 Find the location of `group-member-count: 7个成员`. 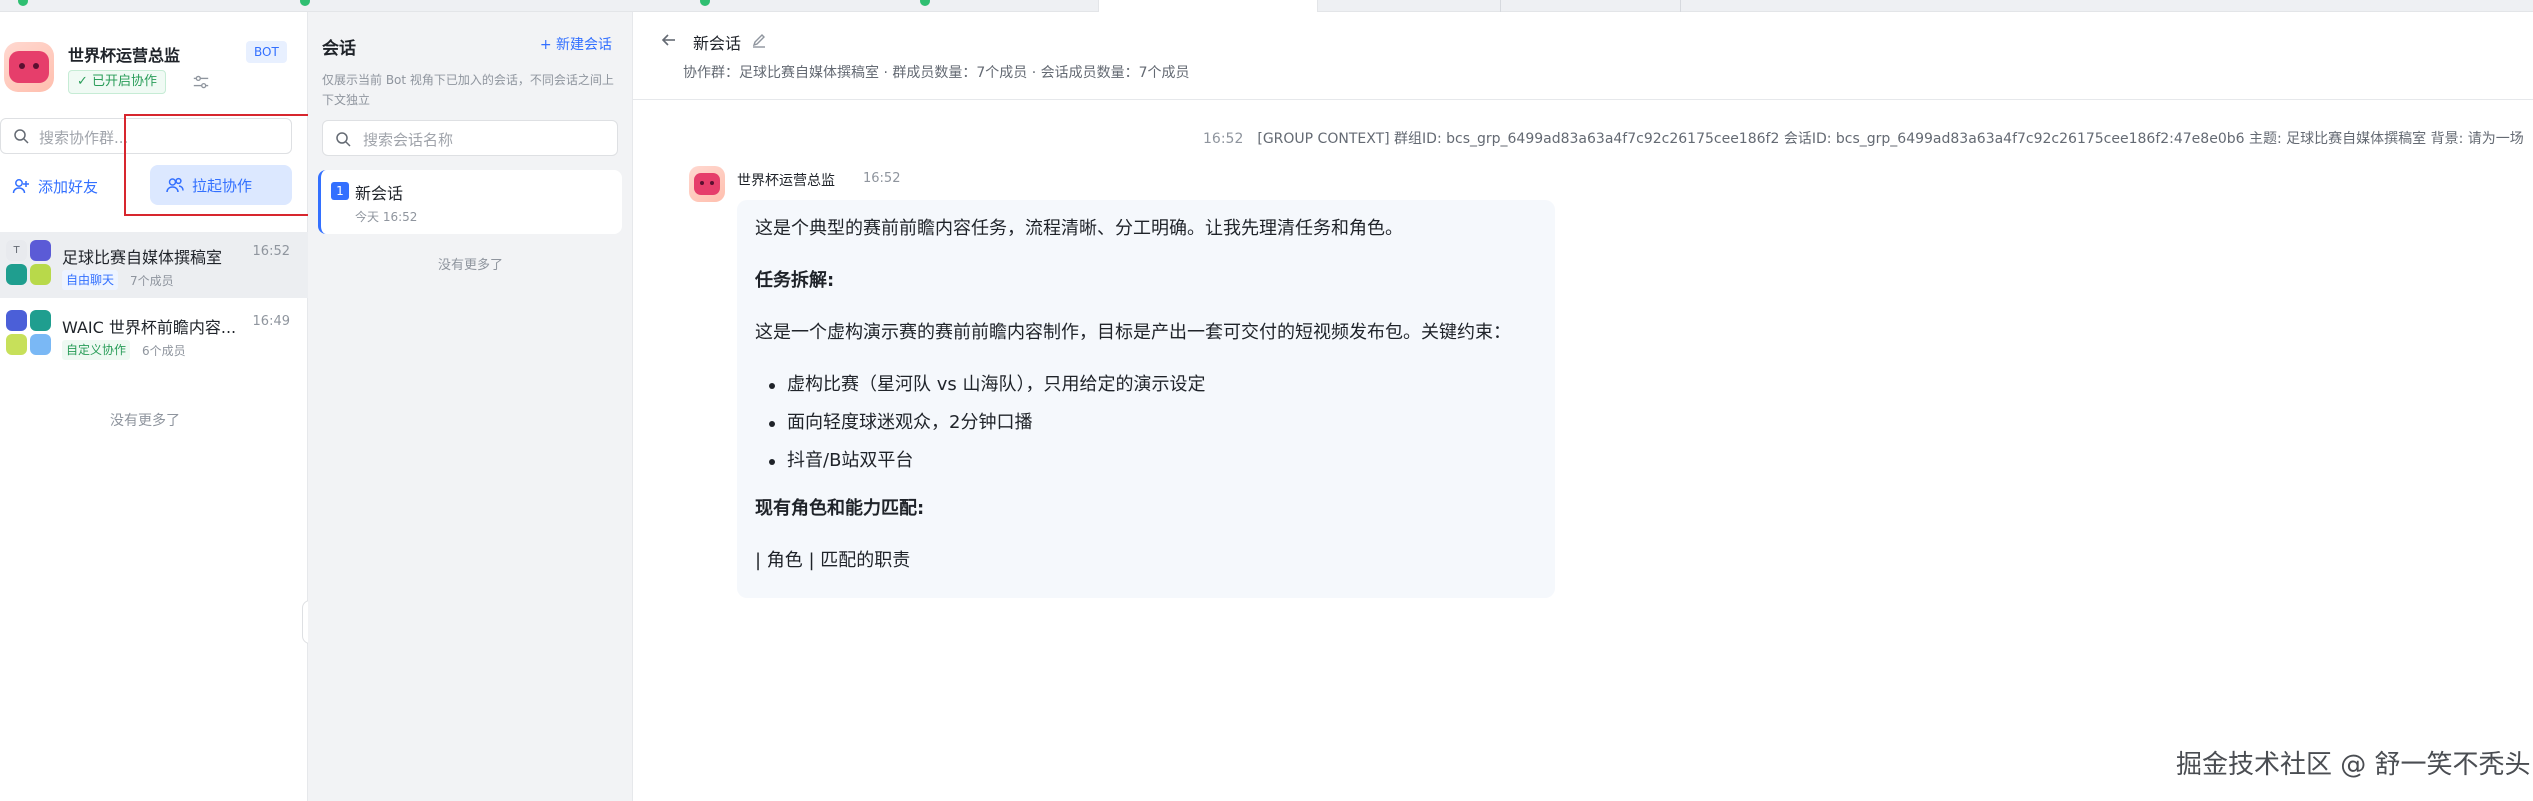

group-member-count: 7个成员 is located at coordinates (152, 281).